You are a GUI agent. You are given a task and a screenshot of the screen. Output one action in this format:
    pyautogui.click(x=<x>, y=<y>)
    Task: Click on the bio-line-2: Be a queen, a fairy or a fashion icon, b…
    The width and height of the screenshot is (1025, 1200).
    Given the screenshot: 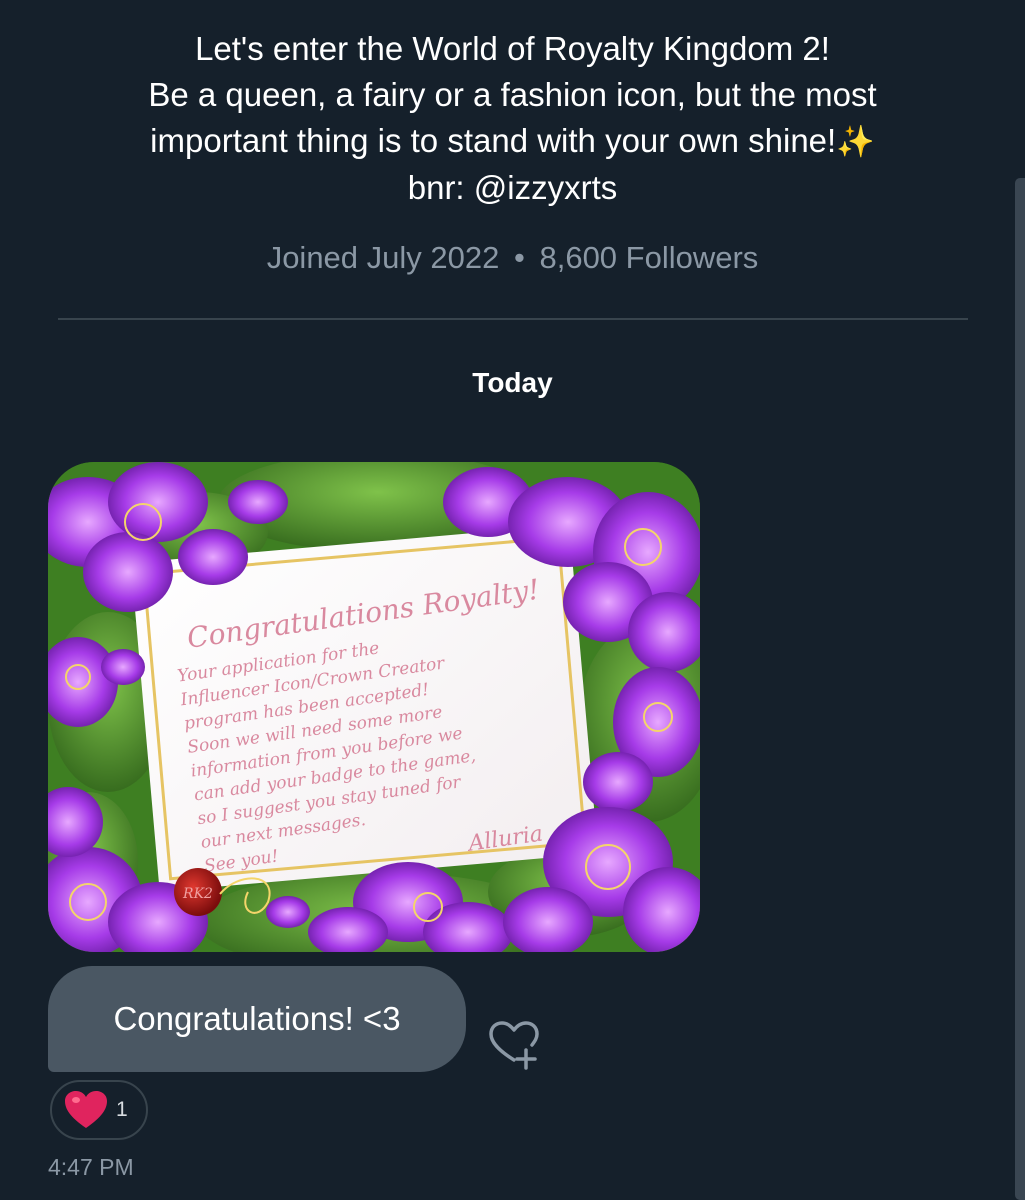 What is the action you would take?
    pyautogui.click(x=512, y=94)
    